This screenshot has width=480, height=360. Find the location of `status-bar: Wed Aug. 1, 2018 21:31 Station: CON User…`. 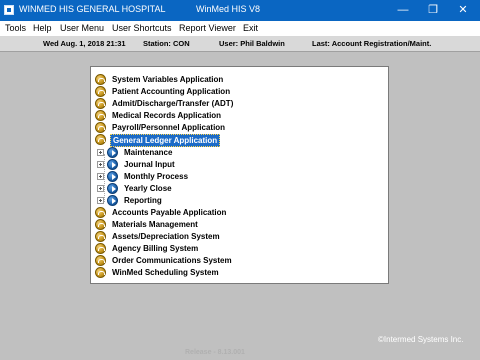

status-bar: Wed Aug. 1, 2018 21:31 Station: CON User… is located at coordinates (240, 44).